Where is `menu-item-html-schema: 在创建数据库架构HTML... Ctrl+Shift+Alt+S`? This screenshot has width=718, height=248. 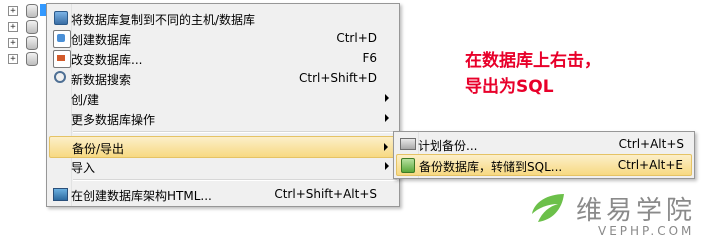 menu-item-html-schema: 在创建数据库架构HTML... Ctrl+Shift+Alt+S is located at coordinates (223, 194).